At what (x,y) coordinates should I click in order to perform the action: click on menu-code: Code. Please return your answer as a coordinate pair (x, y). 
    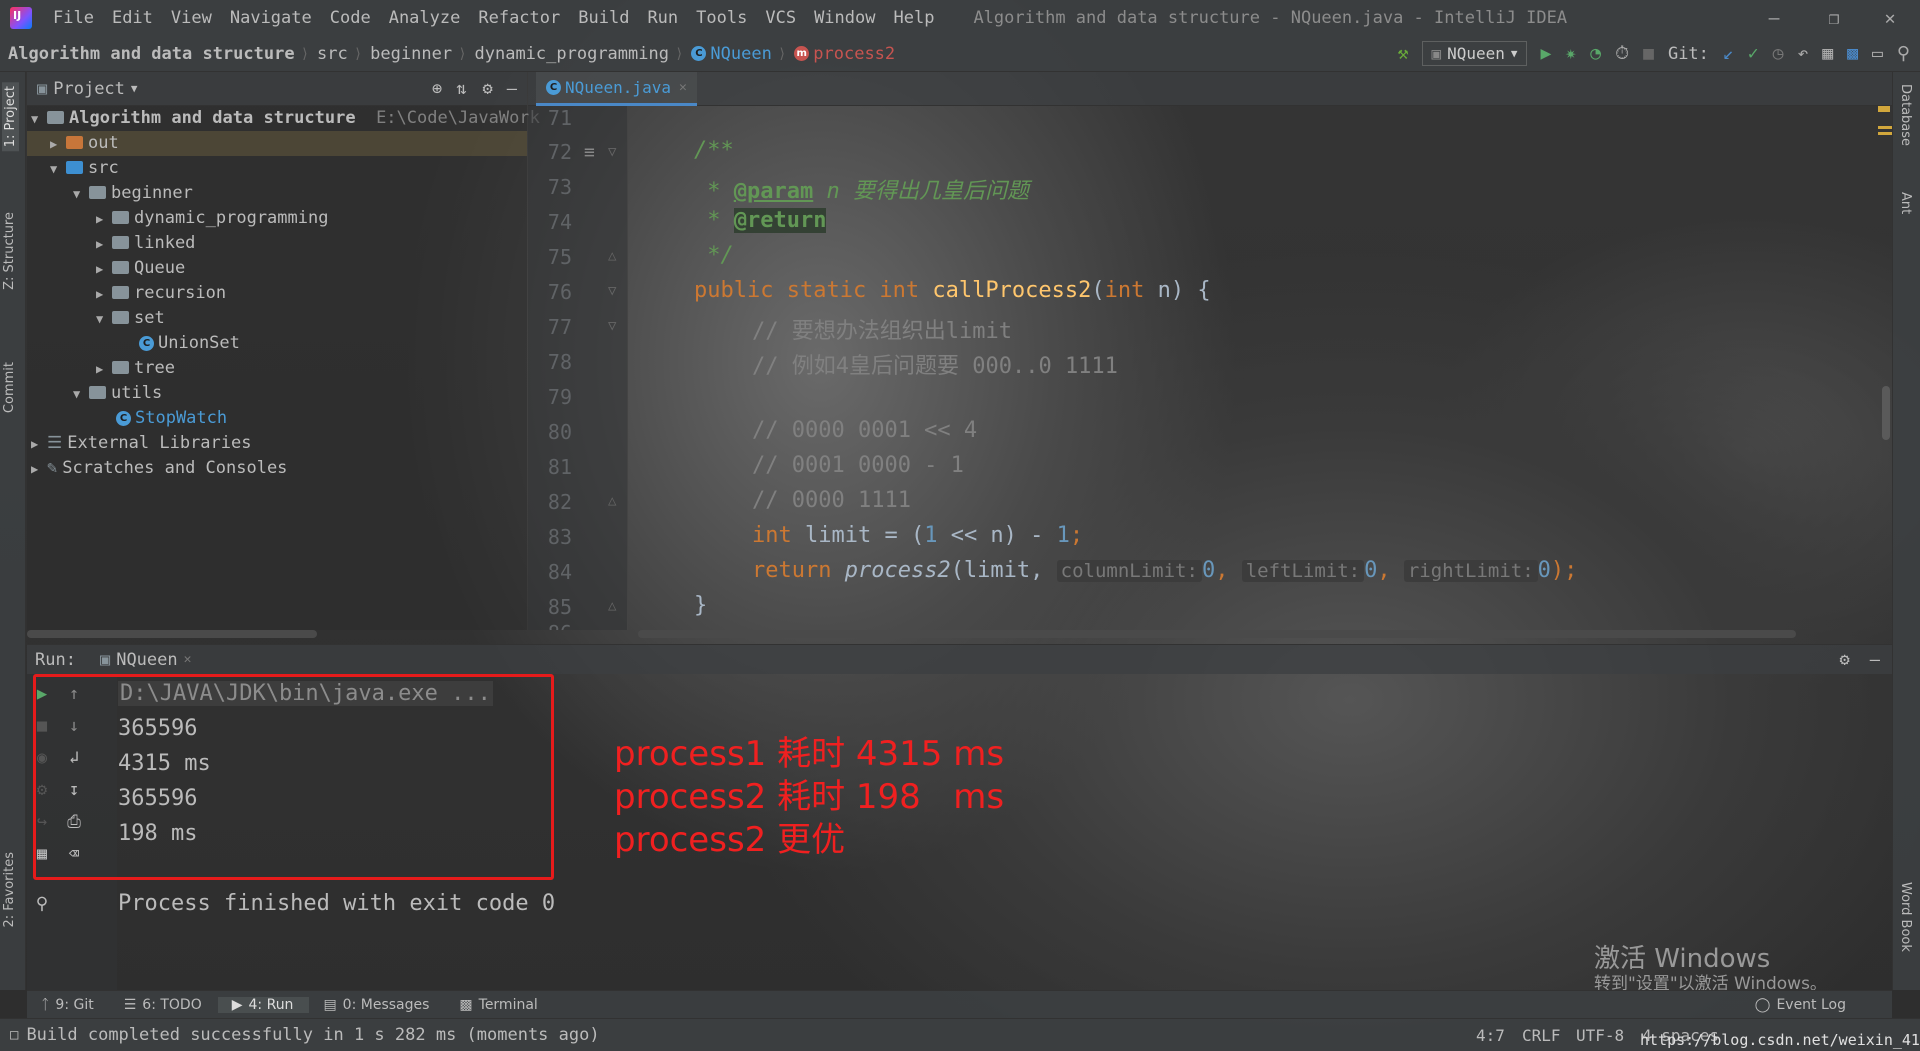
    Looking at the image, I should click on (350, 18).